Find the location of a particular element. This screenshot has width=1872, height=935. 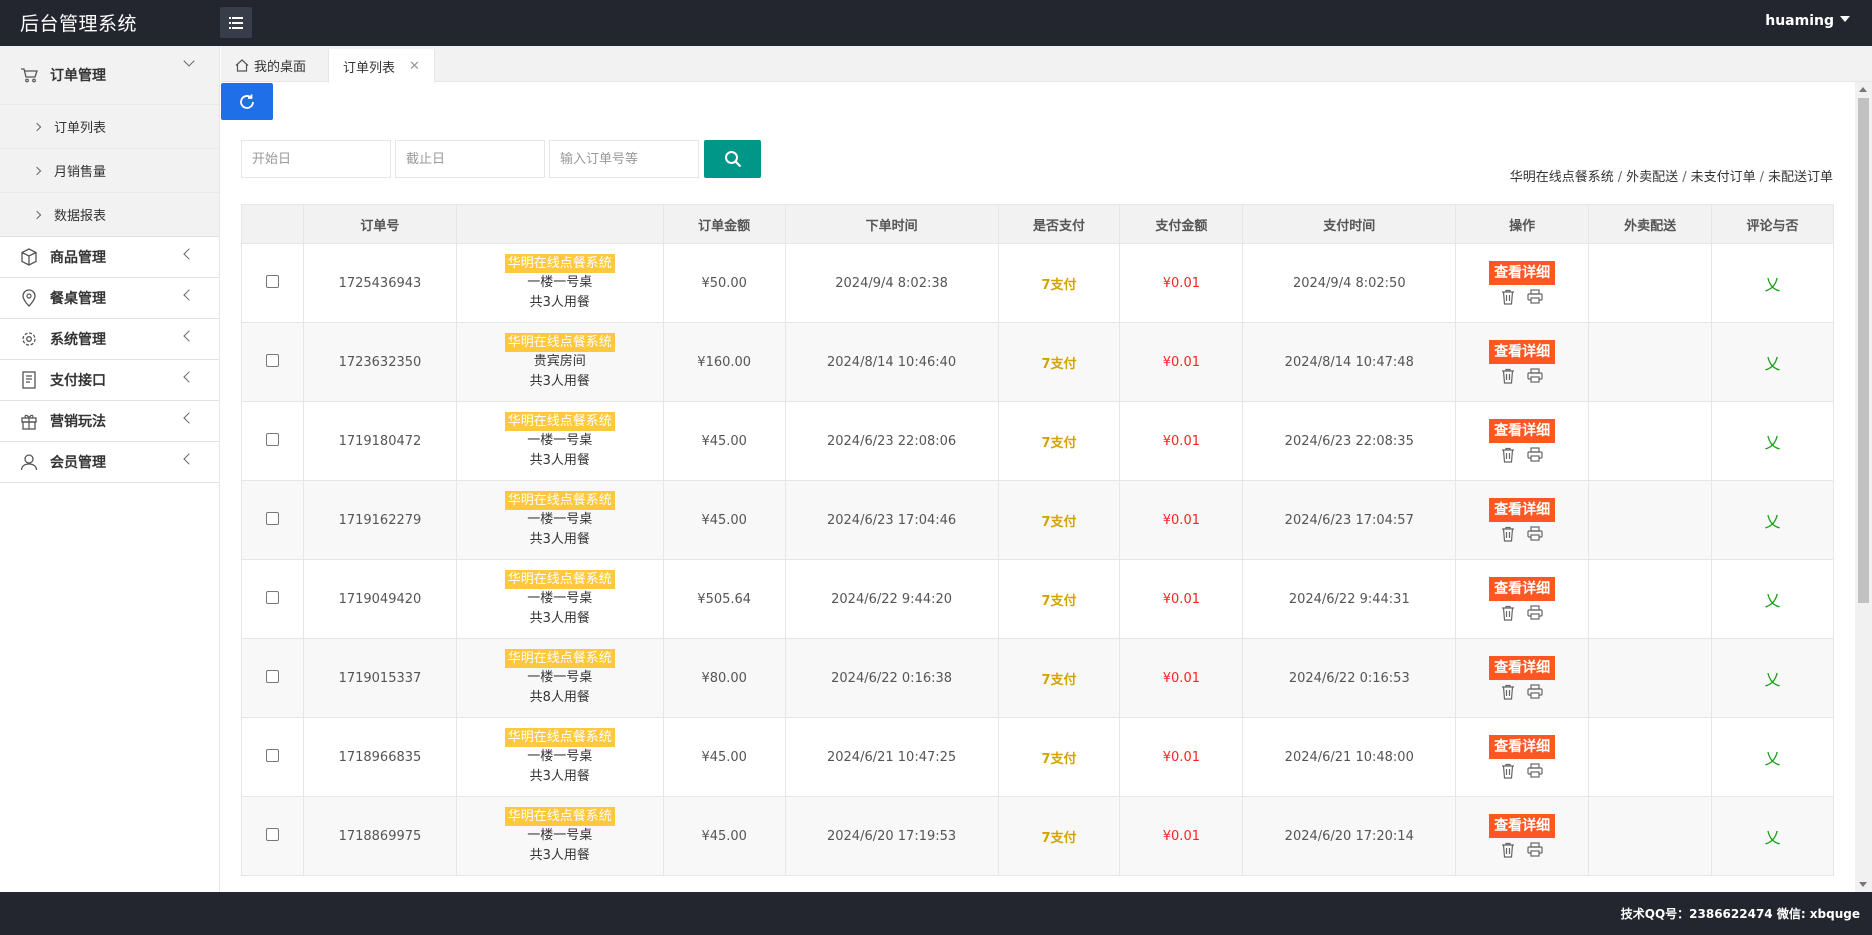

scrollbar-thumb is located at coordinates (1863, 350).